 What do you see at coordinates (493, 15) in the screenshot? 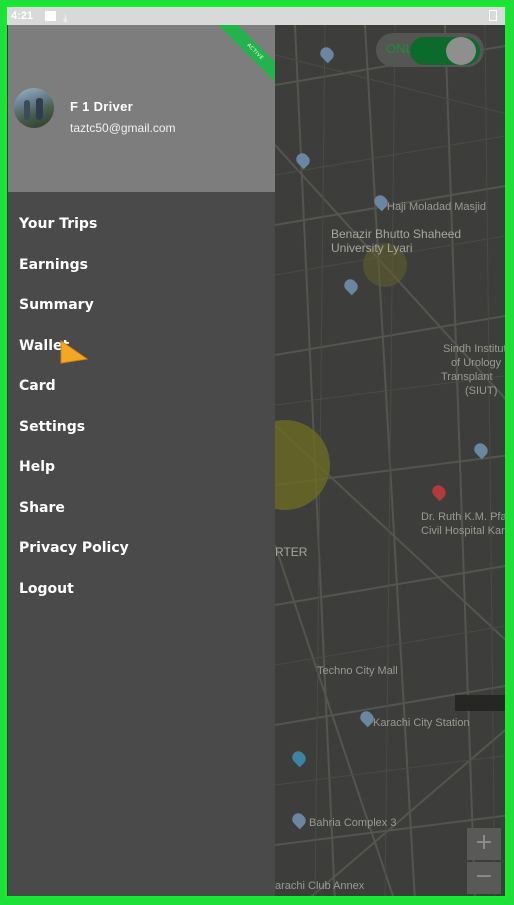
I see `battery-icon` at bounding box center [493, 15].